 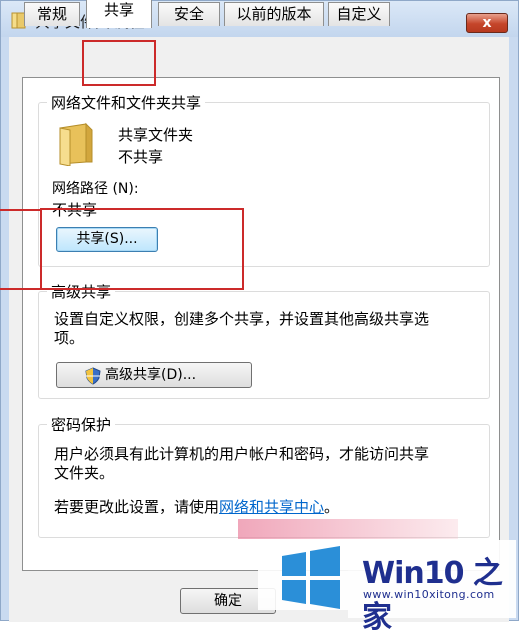 What do you see at coordinates (95, 189) in the screenshot?
I see `network-path-label: 网络路径 (N):` at bounding box center [95, 189].